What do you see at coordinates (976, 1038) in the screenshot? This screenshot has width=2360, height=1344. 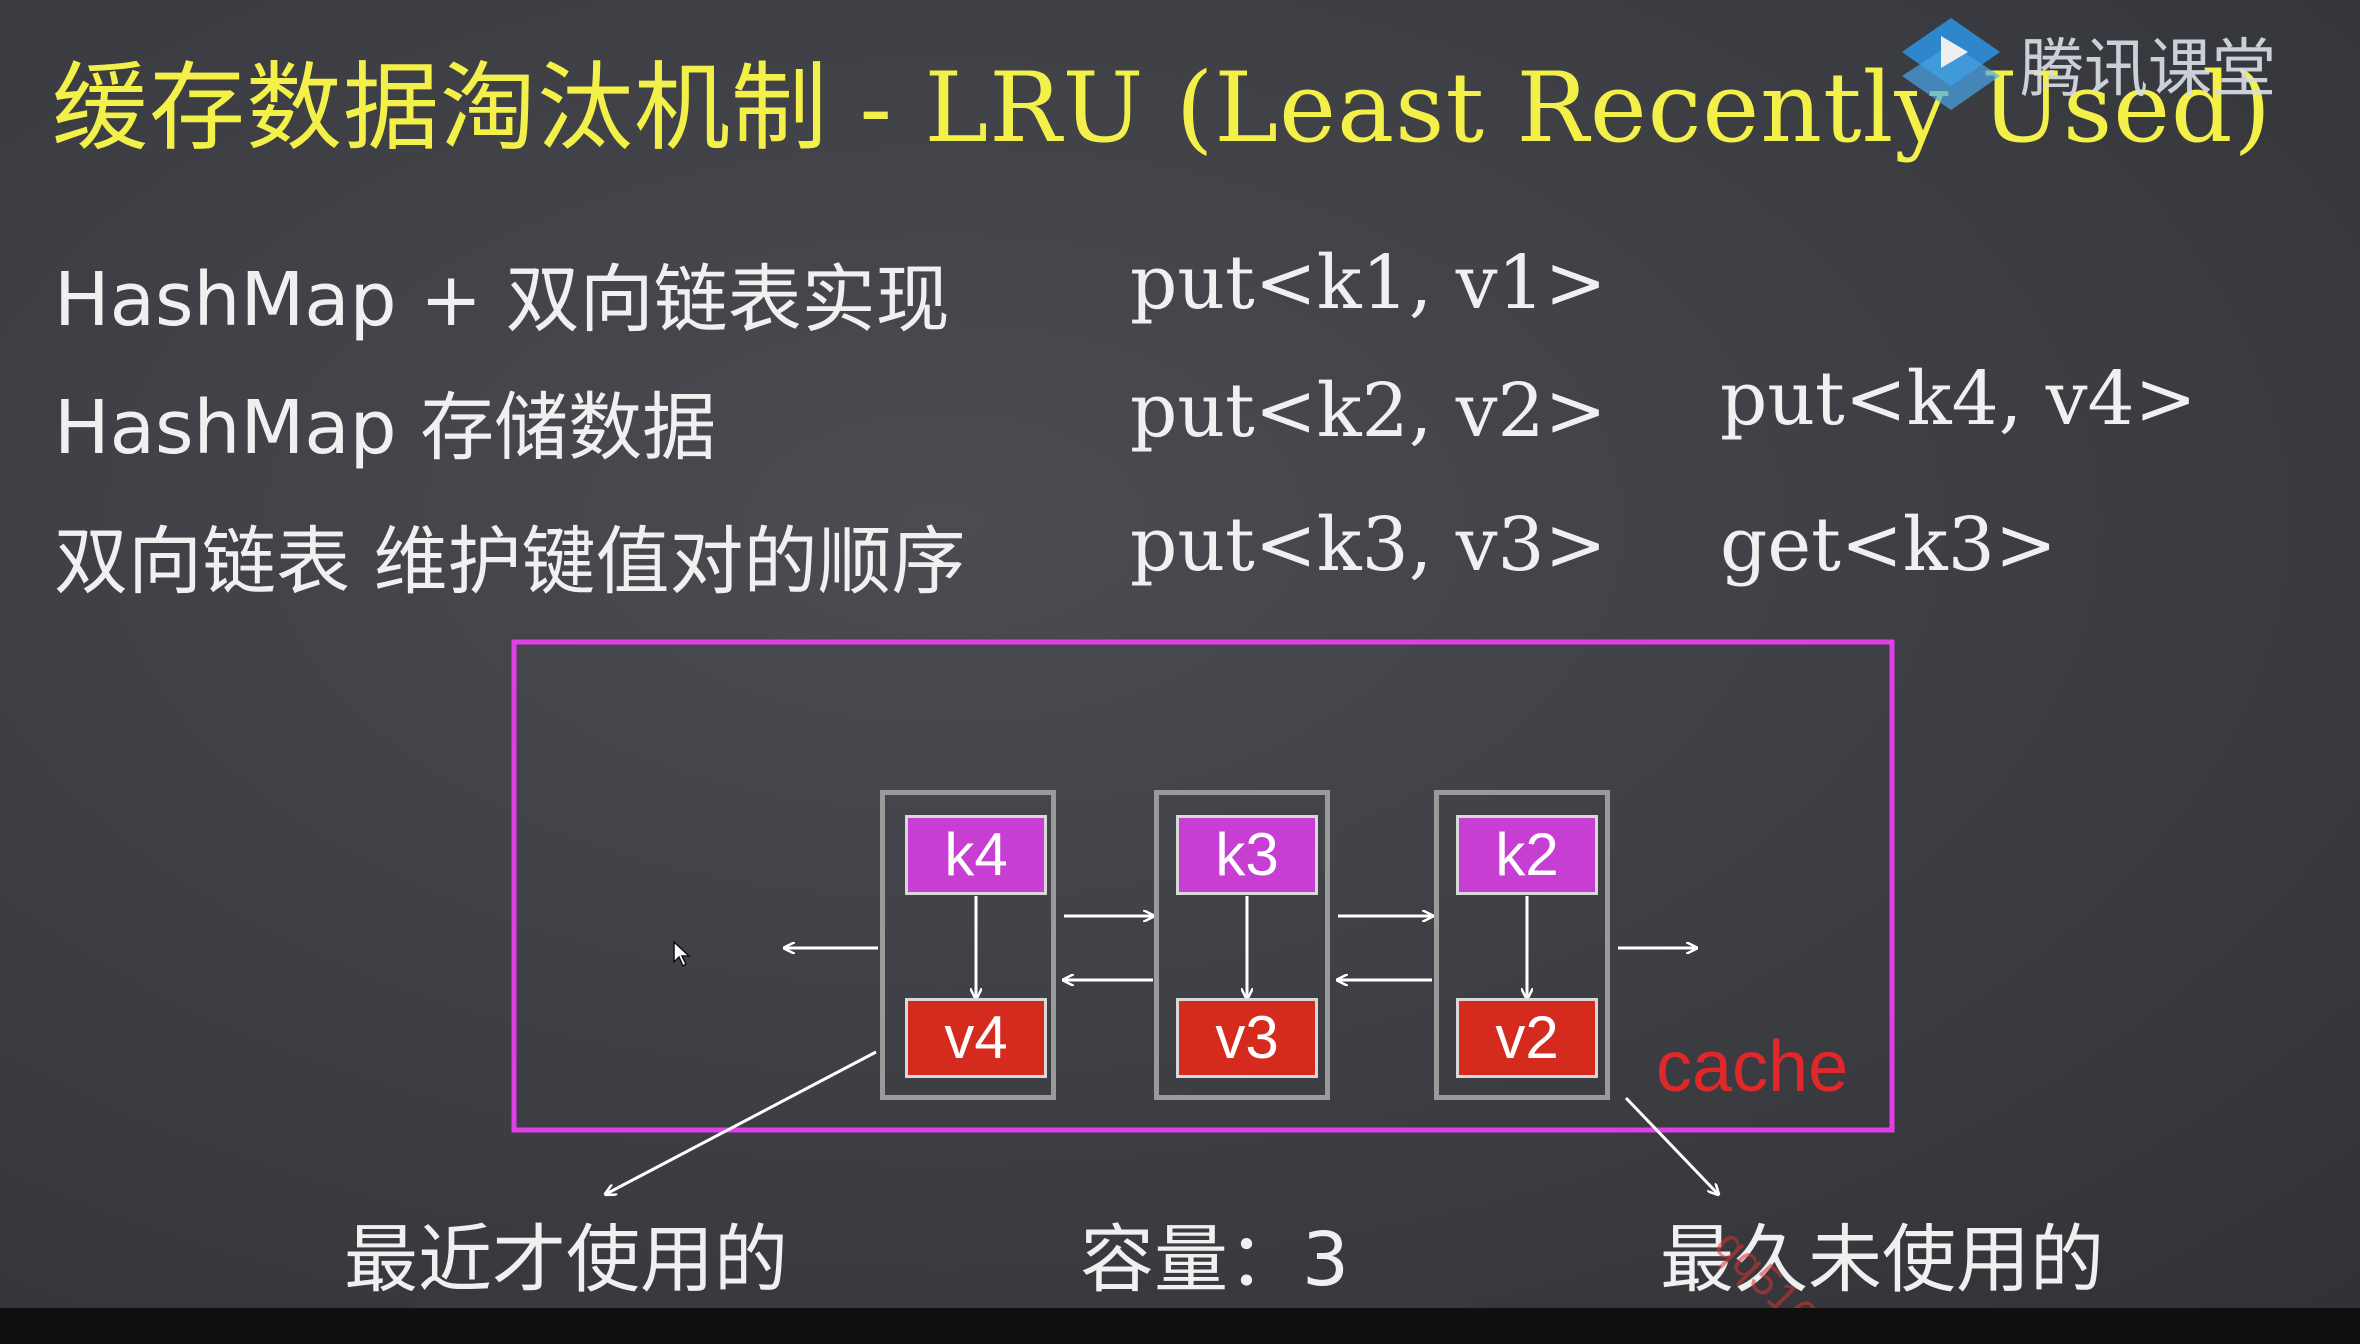 I see `node-value-v4: v4` at bounding box center [976, 1038].